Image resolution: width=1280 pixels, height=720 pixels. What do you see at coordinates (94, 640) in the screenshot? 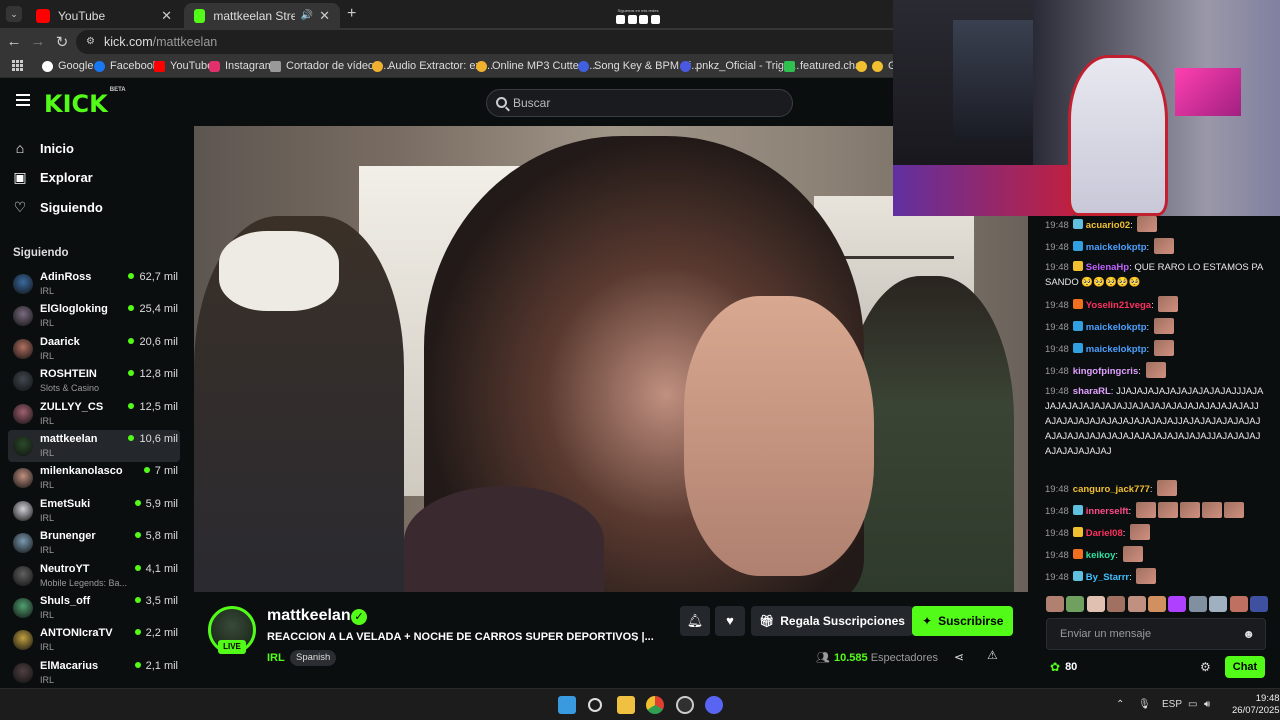
I see `following-channel: ANTONIcraTV IRL 2,2 mil` at bounding box center [94, 640].